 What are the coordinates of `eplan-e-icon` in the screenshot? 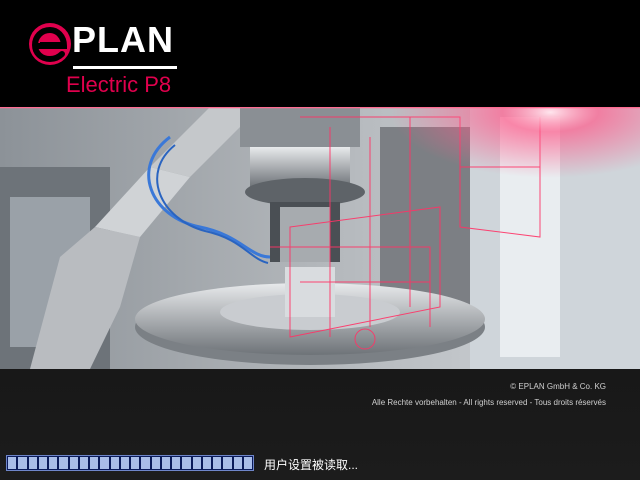 It's located at (50, 44).